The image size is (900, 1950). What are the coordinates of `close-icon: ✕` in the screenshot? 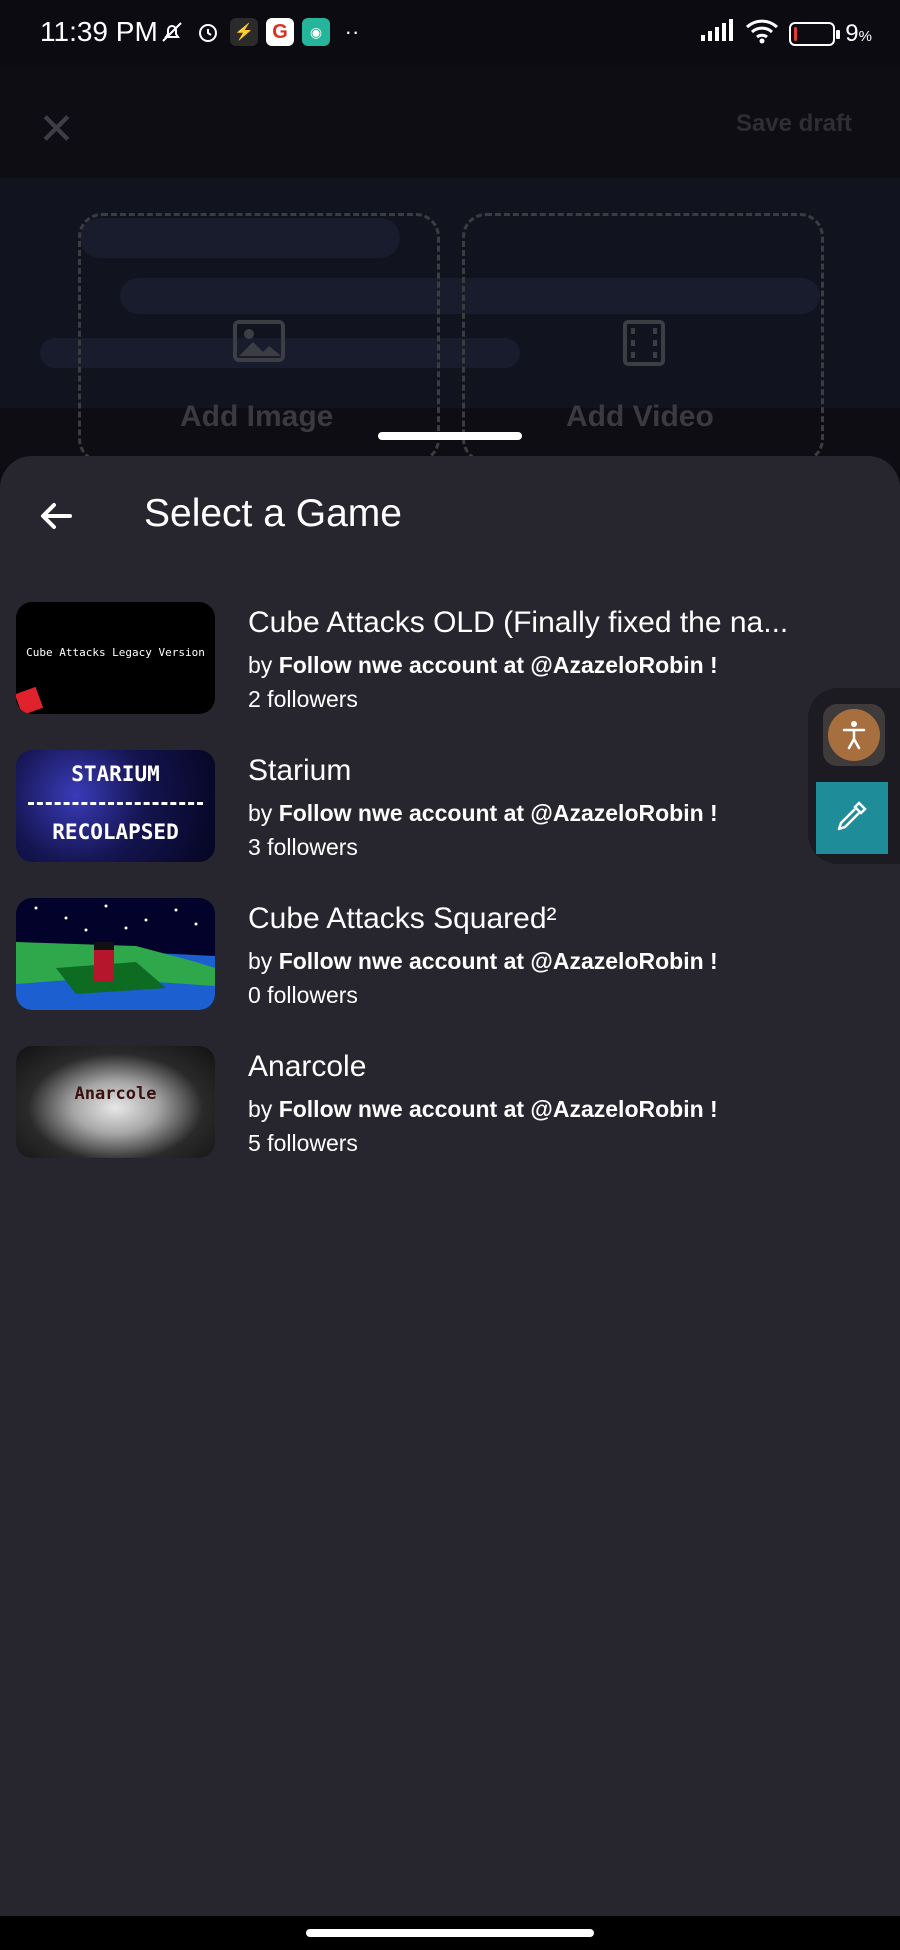 It's located at (56, 129).